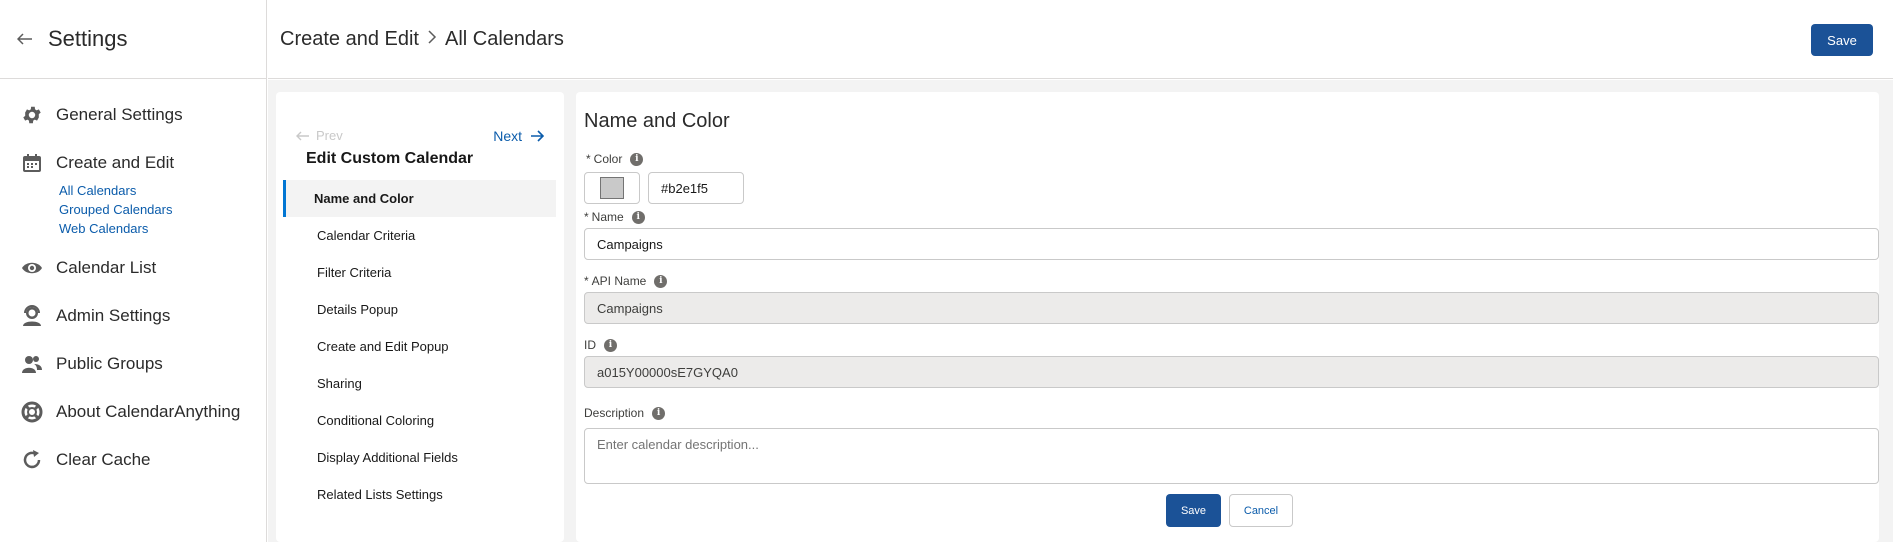 The image size is (1893, 542). What do you see at coordinates (420, 137) in the screenshot?
I see `wizard-nav: Prev Next` at bounding box center [420, 137].